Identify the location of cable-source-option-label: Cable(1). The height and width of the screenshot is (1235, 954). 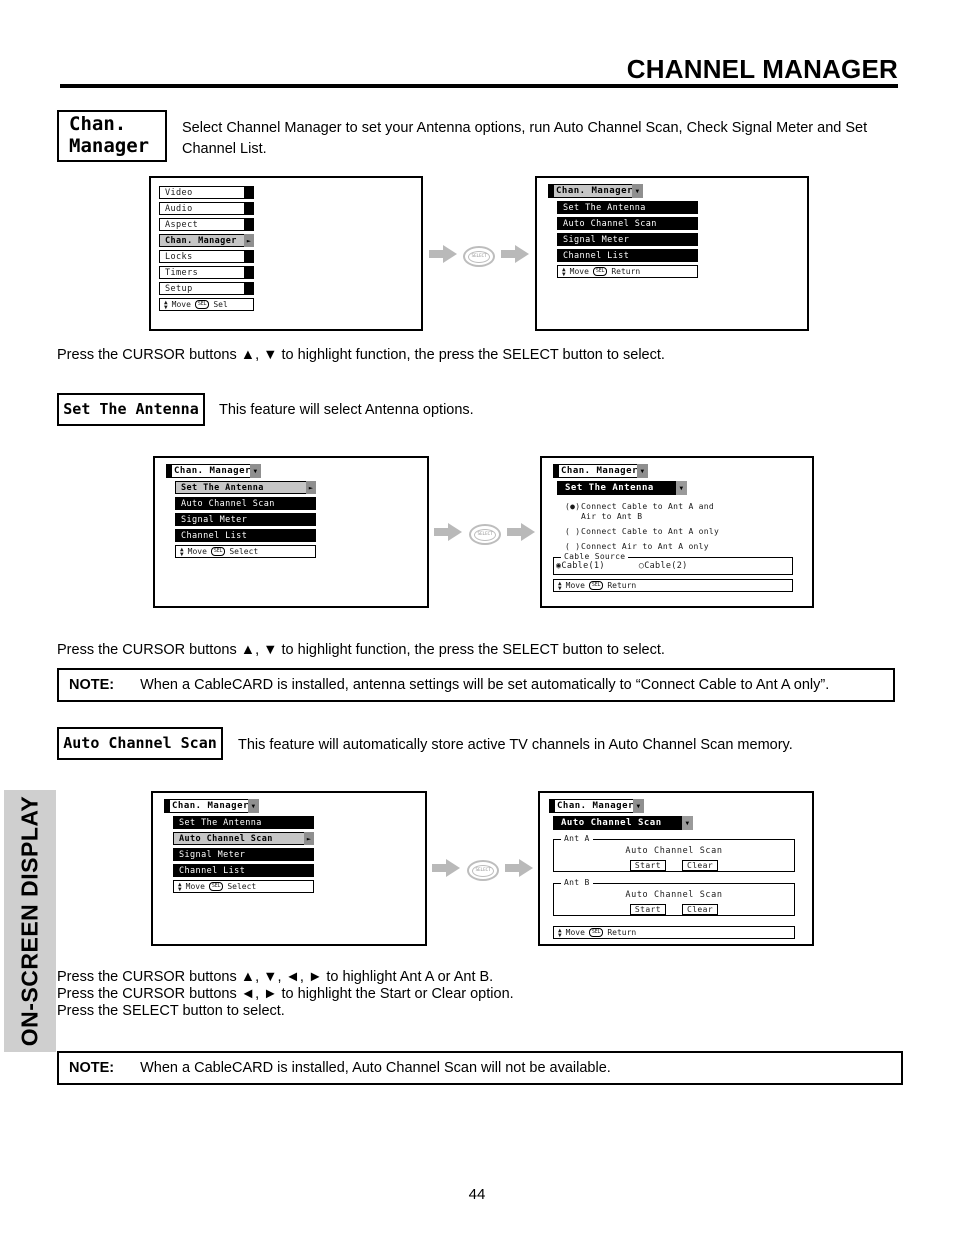
(583, 566).